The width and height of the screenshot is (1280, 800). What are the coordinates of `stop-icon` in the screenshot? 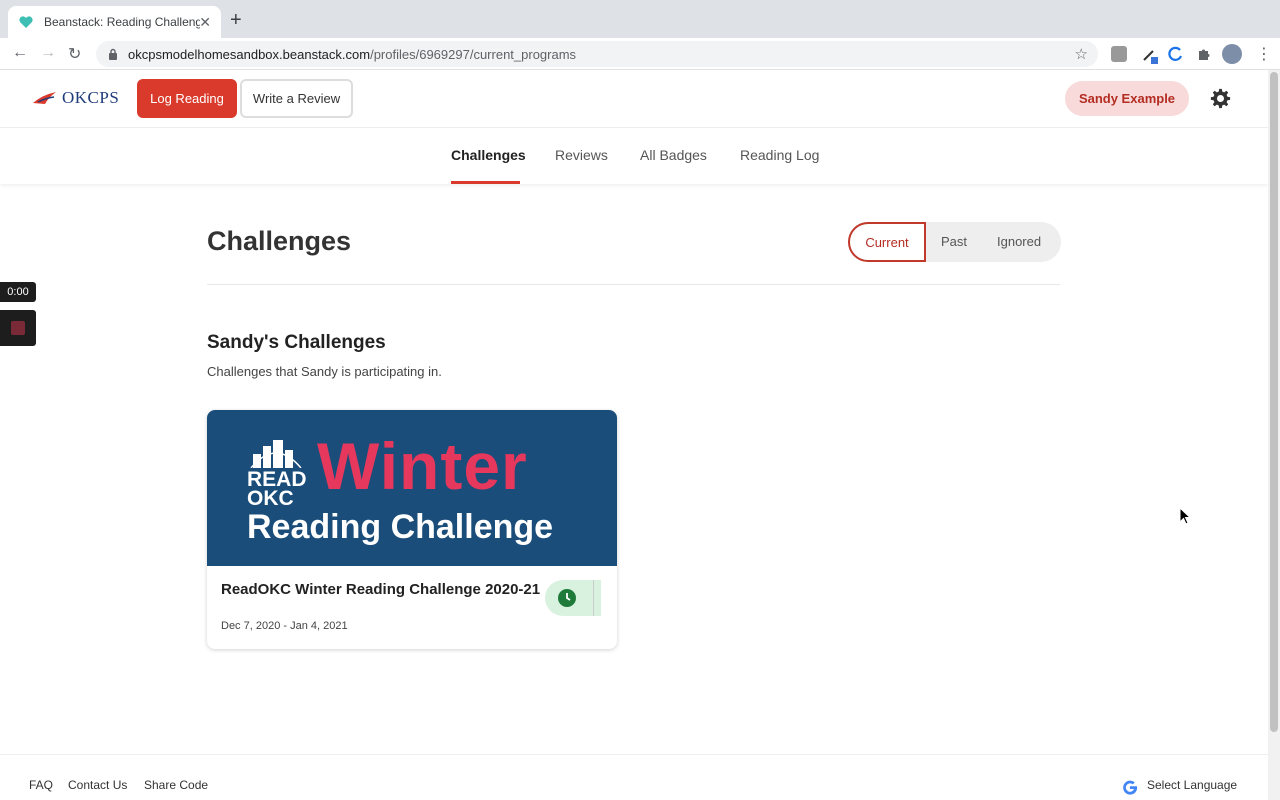 It's located at (18, 328).